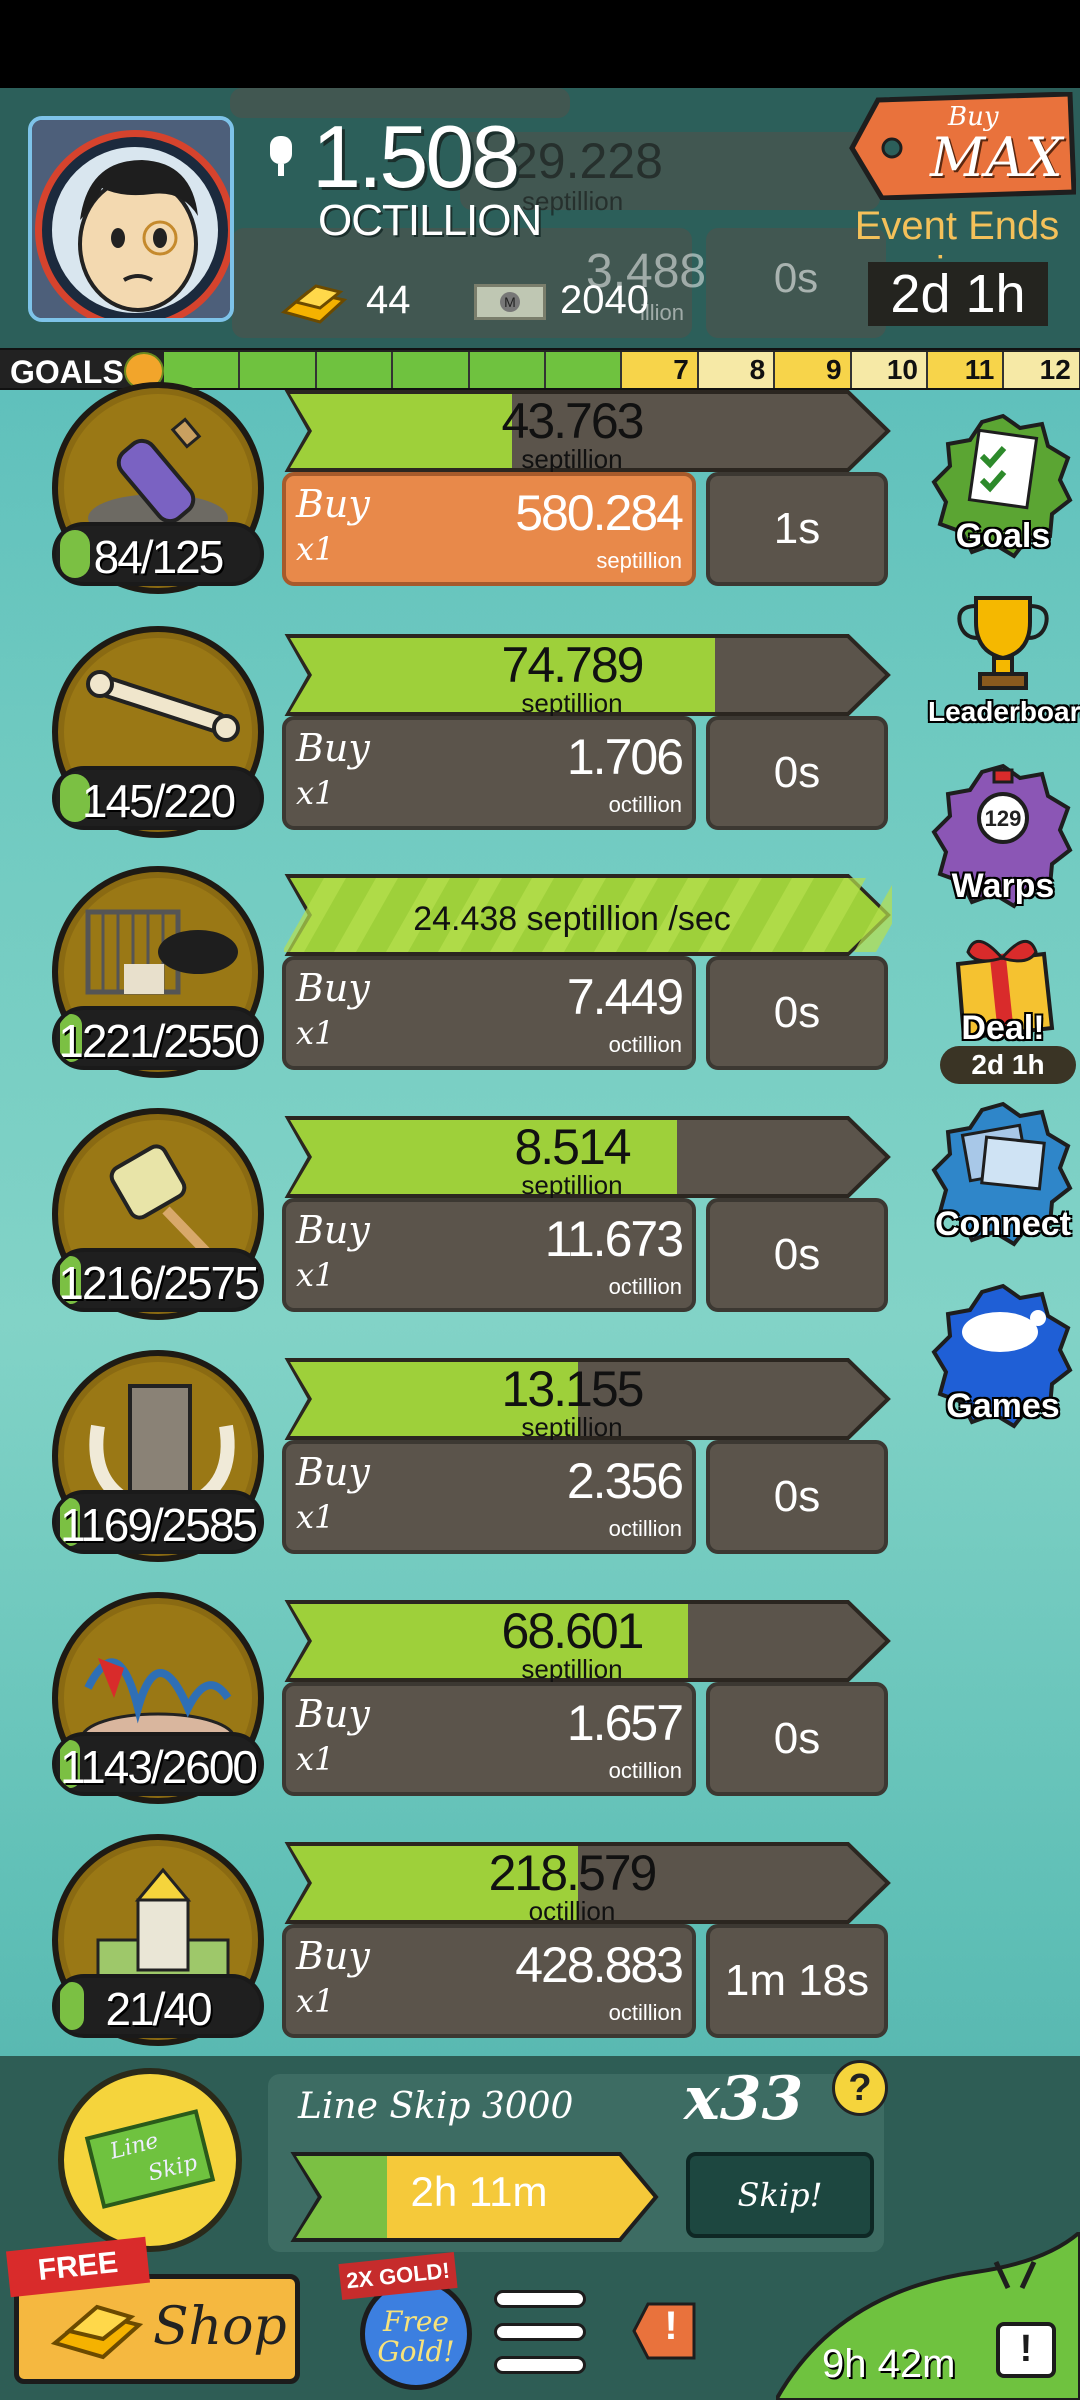 Image resolution: width=1080 pixels, height=2400 pixels. Describe the element at coordinates (572, 1642) in the screenshot. I see `revenue-label: 68.601 septillion` at that location.